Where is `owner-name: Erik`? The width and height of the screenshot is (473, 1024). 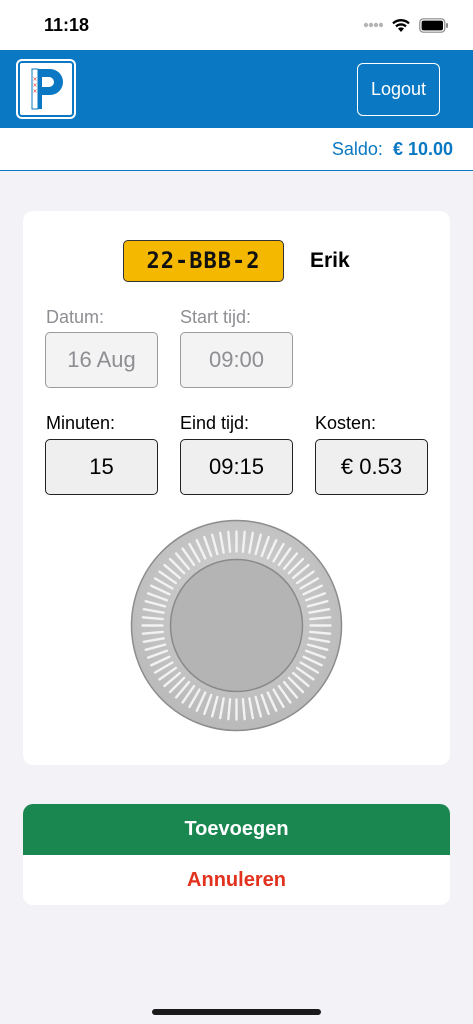 owner-name: Erik is located at coordinates (330, 260).